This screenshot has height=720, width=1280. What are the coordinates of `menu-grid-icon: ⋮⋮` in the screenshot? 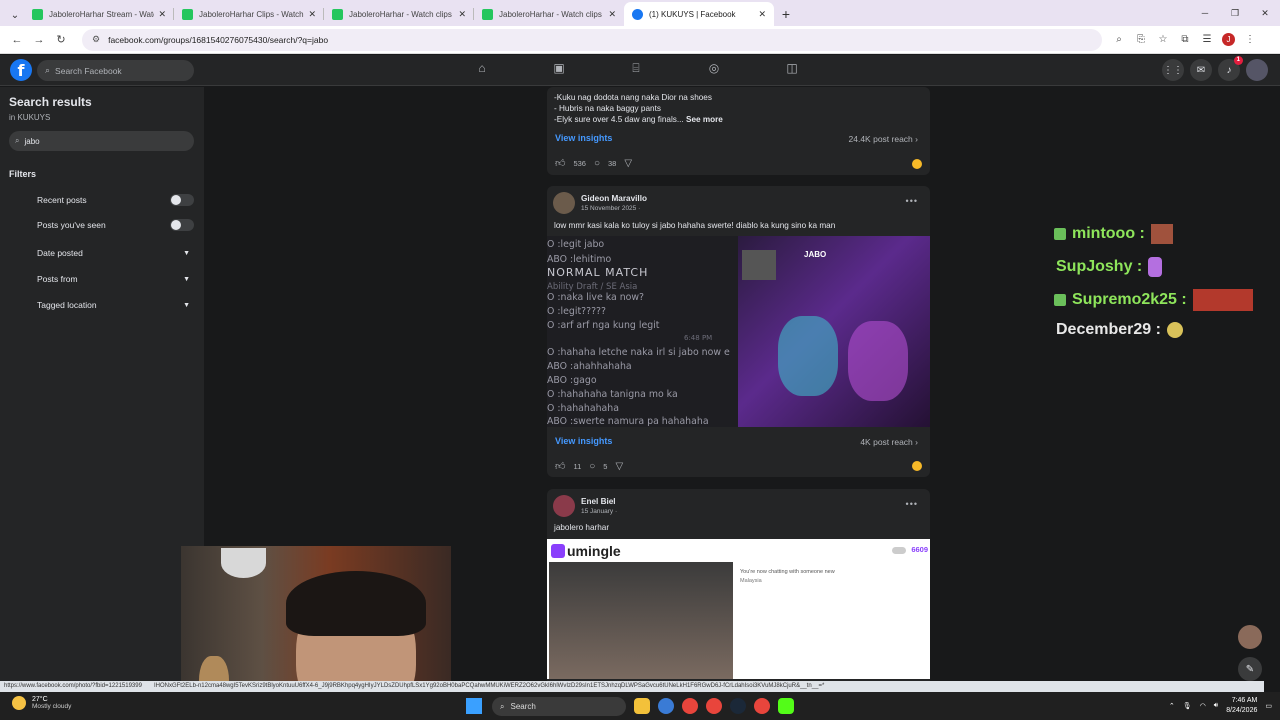 It's located at (1173, 70).